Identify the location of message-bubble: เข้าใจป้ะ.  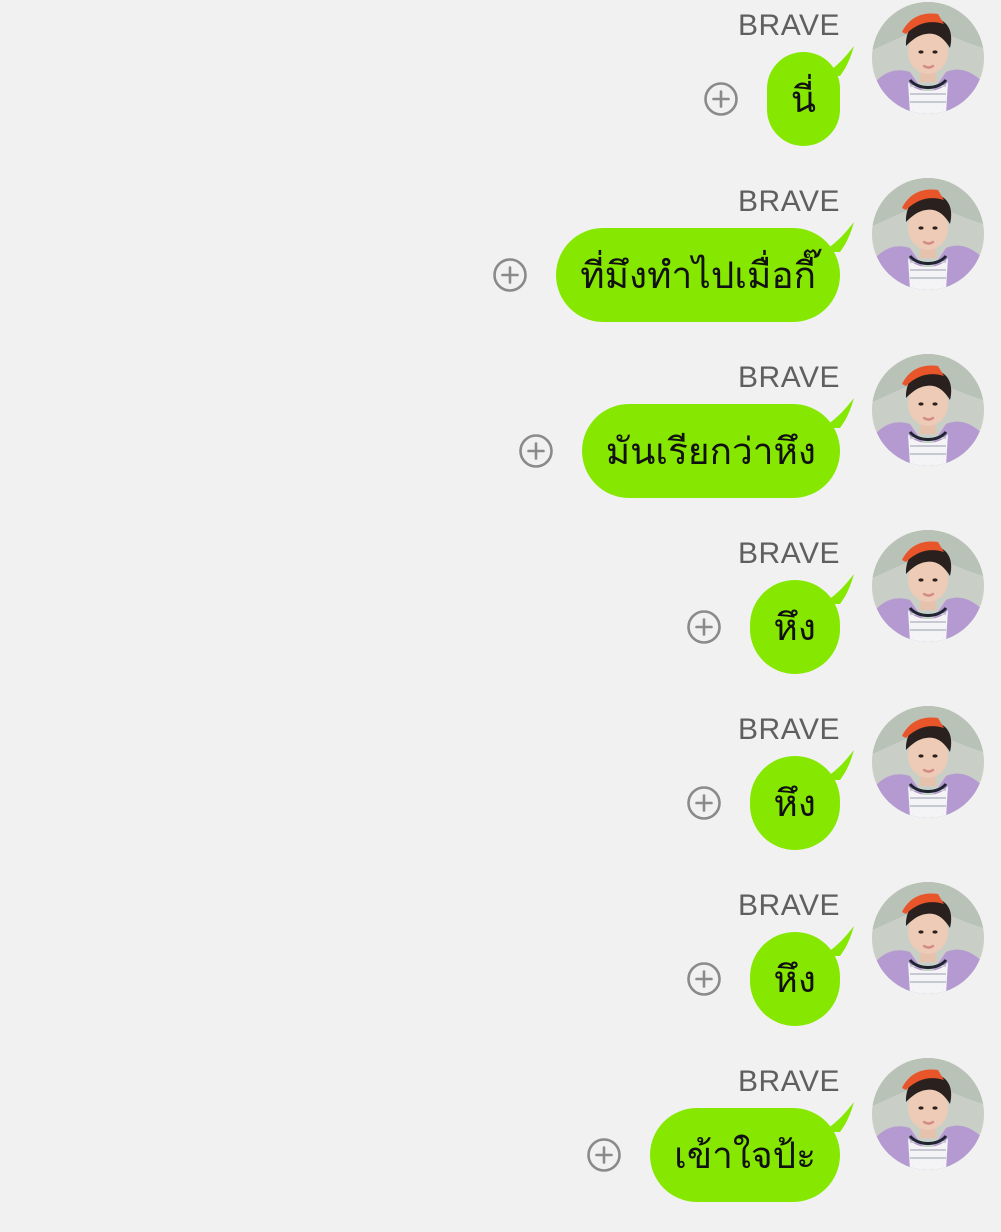
(752, 1152).